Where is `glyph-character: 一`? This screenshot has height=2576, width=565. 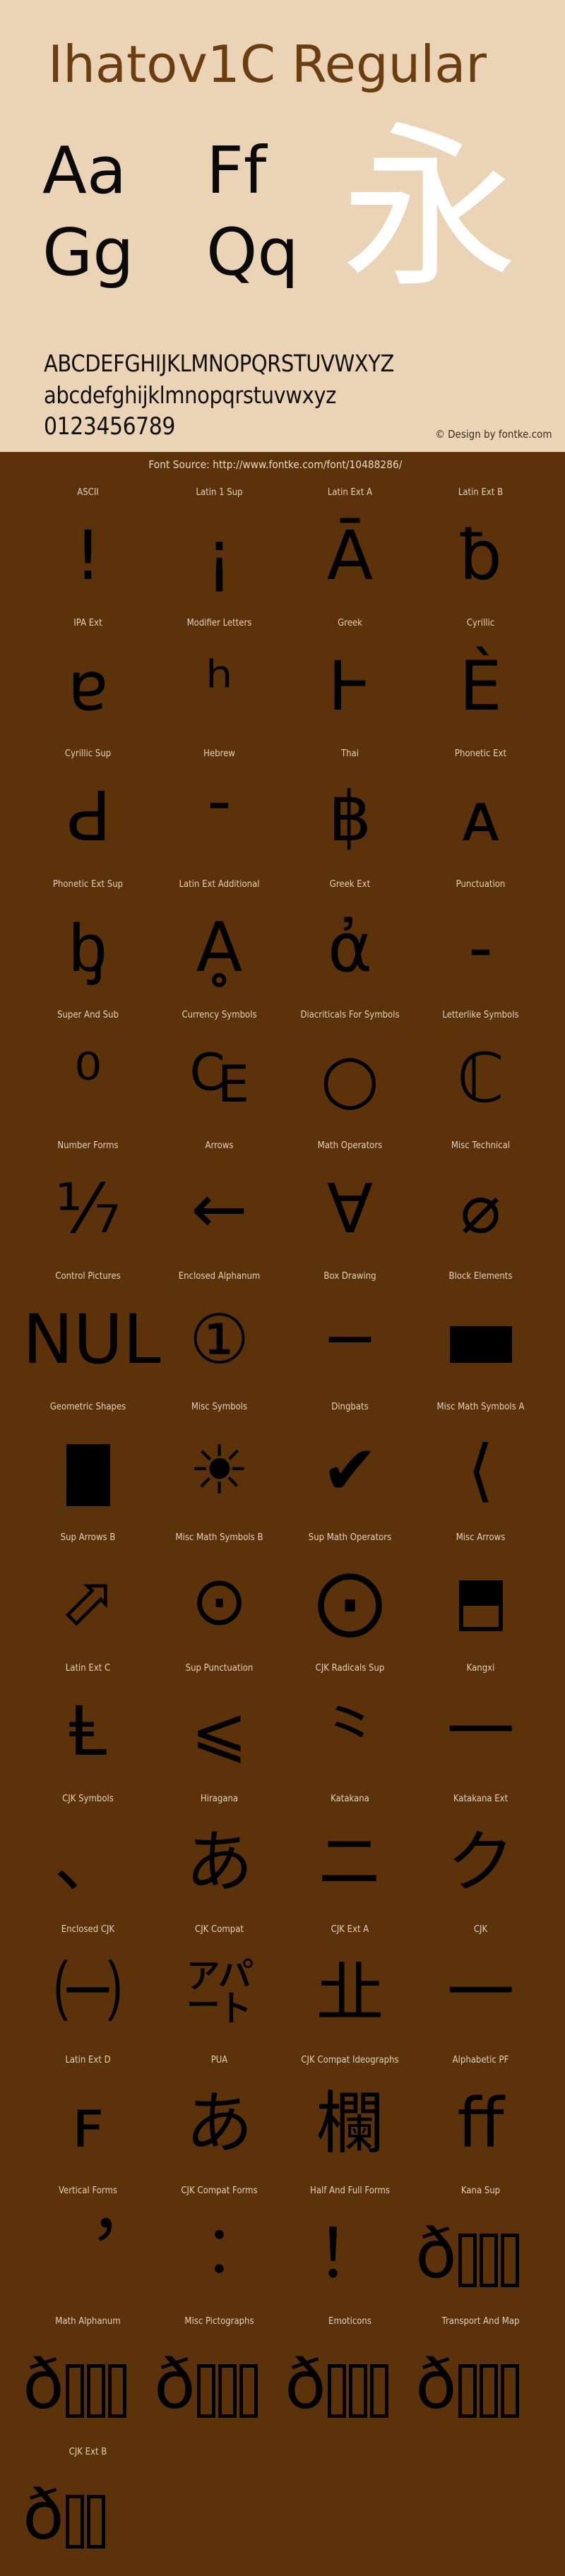
glyph-character: 一 is located at coordinates (480, 1992).